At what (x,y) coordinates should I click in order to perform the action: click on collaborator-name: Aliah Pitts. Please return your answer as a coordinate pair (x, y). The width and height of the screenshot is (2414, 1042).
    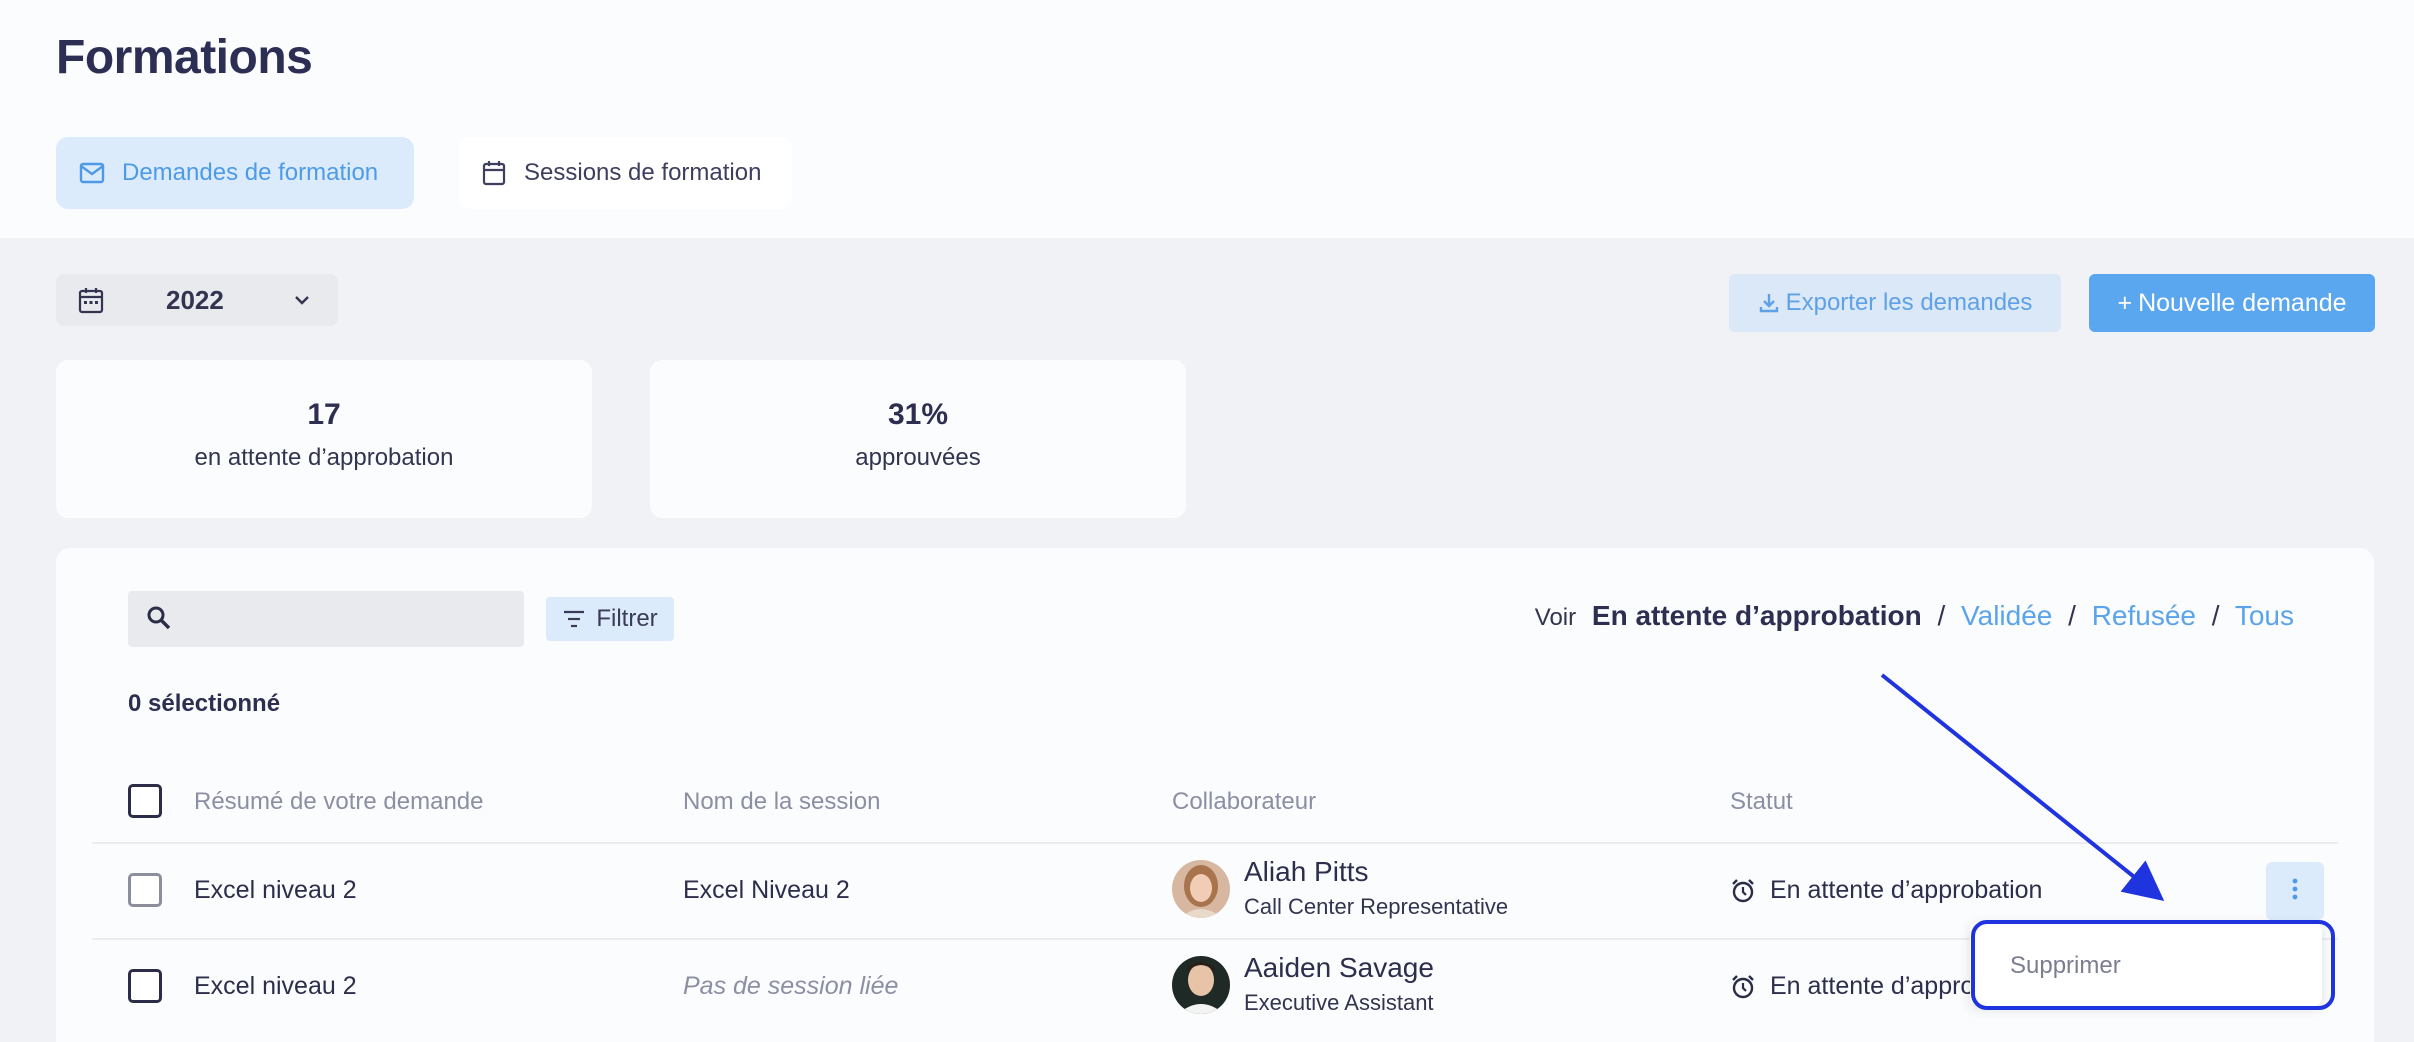
    Looking at the image, I should click on (1306, 872).